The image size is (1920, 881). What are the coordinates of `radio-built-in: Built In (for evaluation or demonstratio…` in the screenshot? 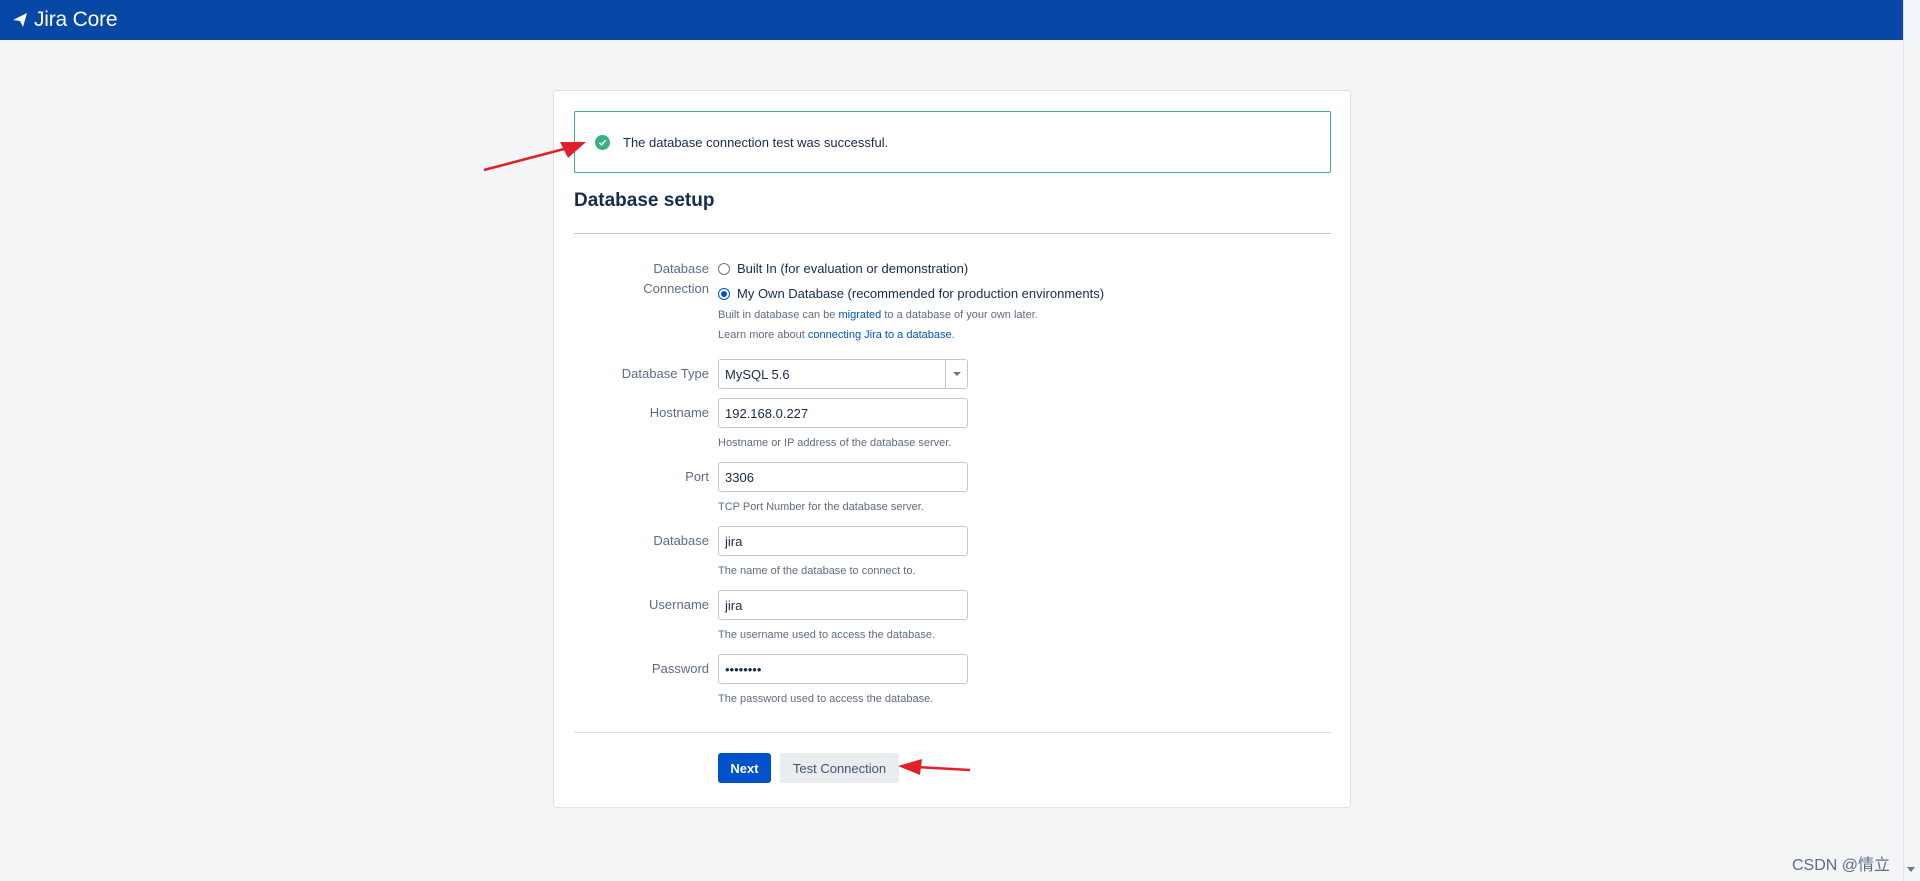 It's located at (843, 268).